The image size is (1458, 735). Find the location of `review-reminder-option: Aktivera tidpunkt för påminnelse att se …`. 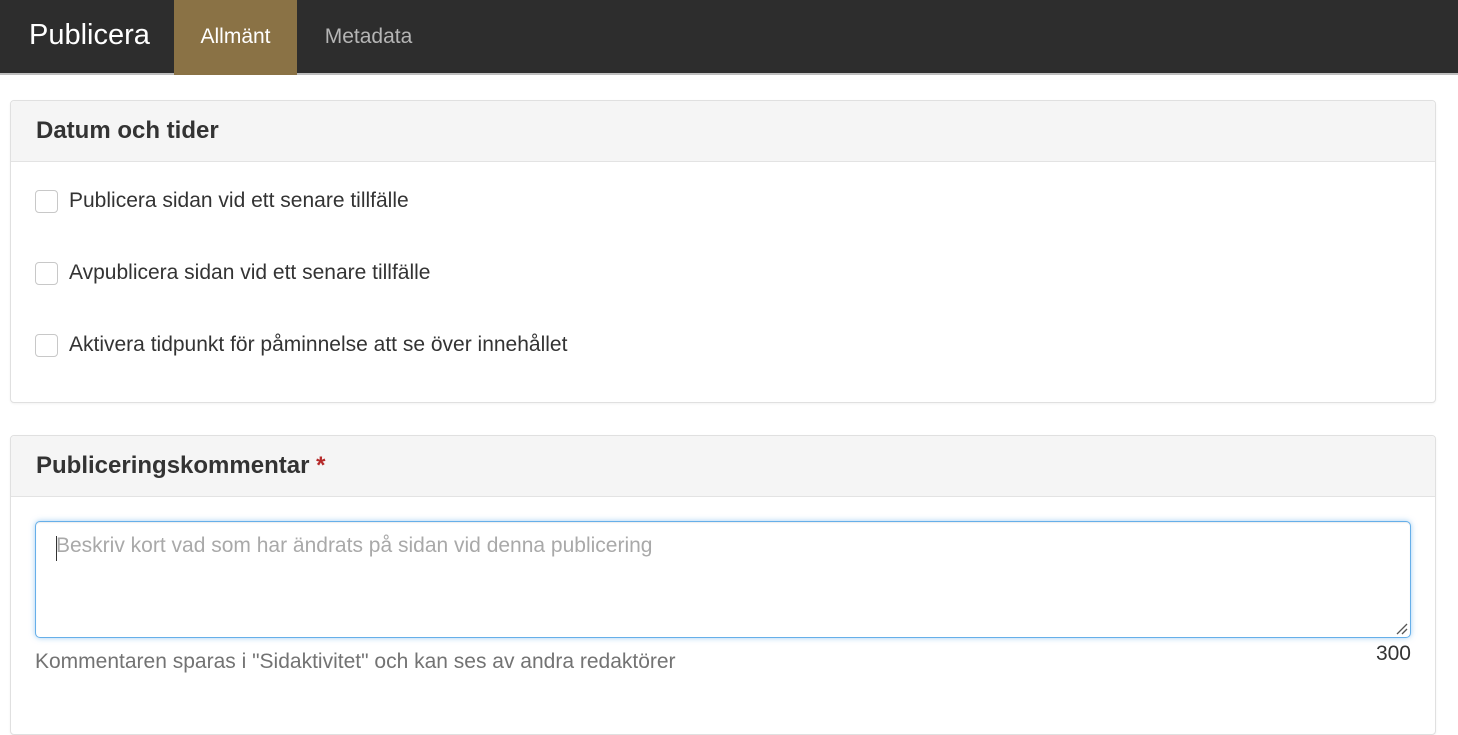

review-reminder-option: Aktivera tidpunkt för påminnelse att se … is located at coordinates (301, 345).